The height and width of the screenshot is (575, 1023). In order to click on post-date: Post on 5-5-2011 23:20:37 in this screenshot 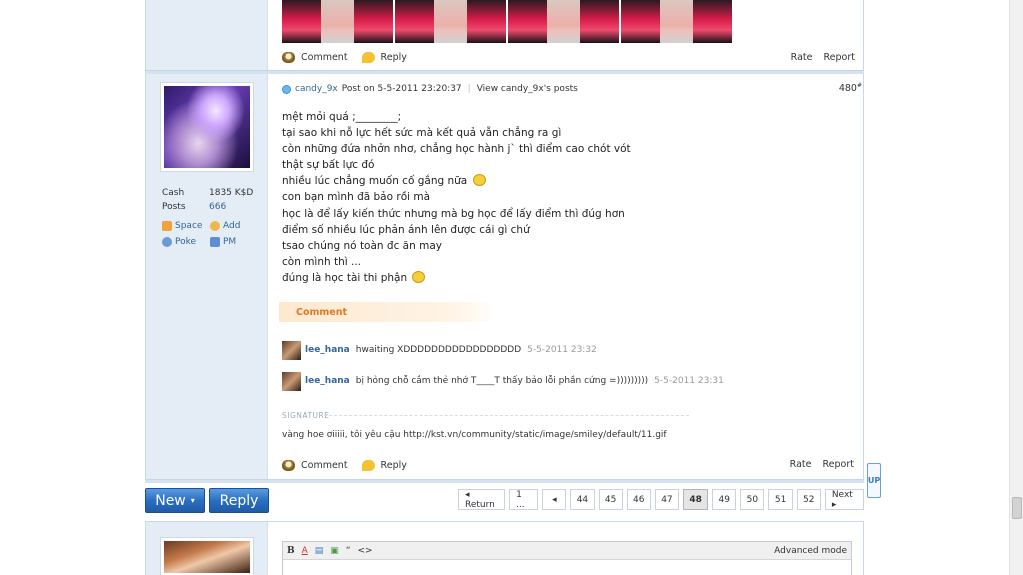, I will do `click(401, 89)`.